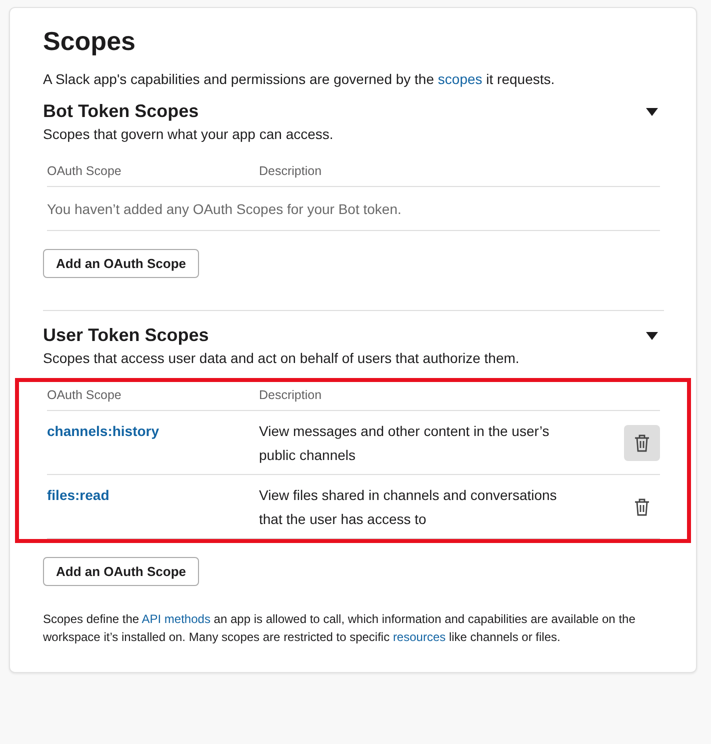 This screenshot has height=744, width=711. What do you see at coordinates (176, 619) in the screenshot?
I see `footer-link: API methods` at bounding box center [176, 619].